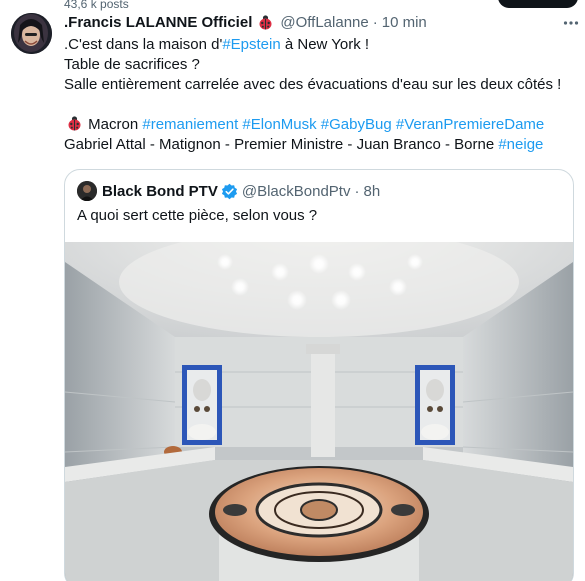 The image size is (585, 581). Describe the element at coordinates (325, 44) in the screenshot. I see `text-segment: à New York !` at that location.